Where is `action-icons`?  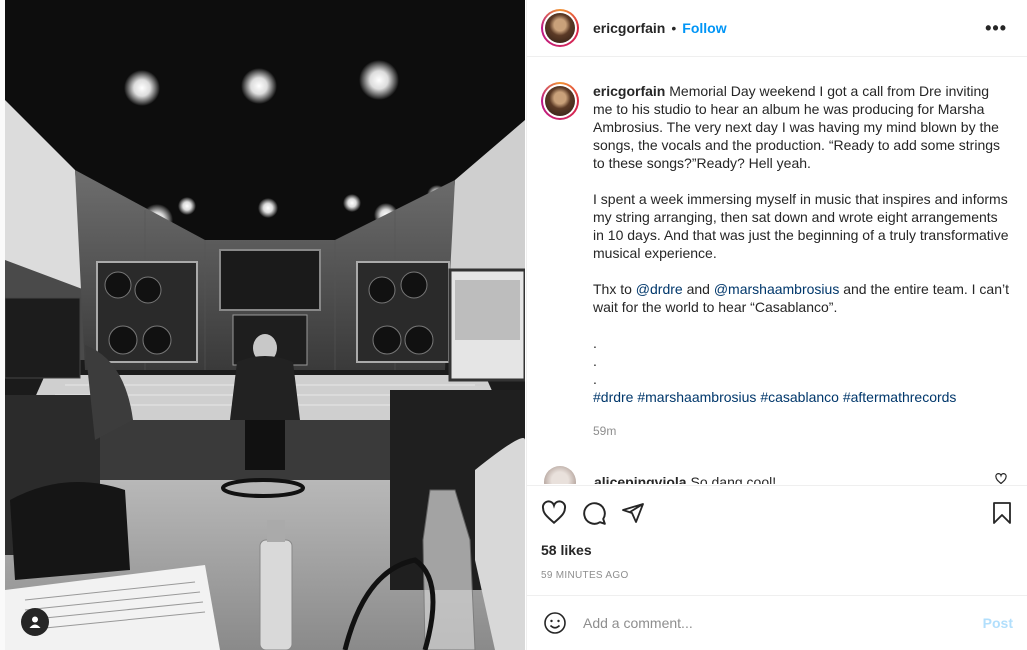 action-icons is located at coordinates (777, 513).